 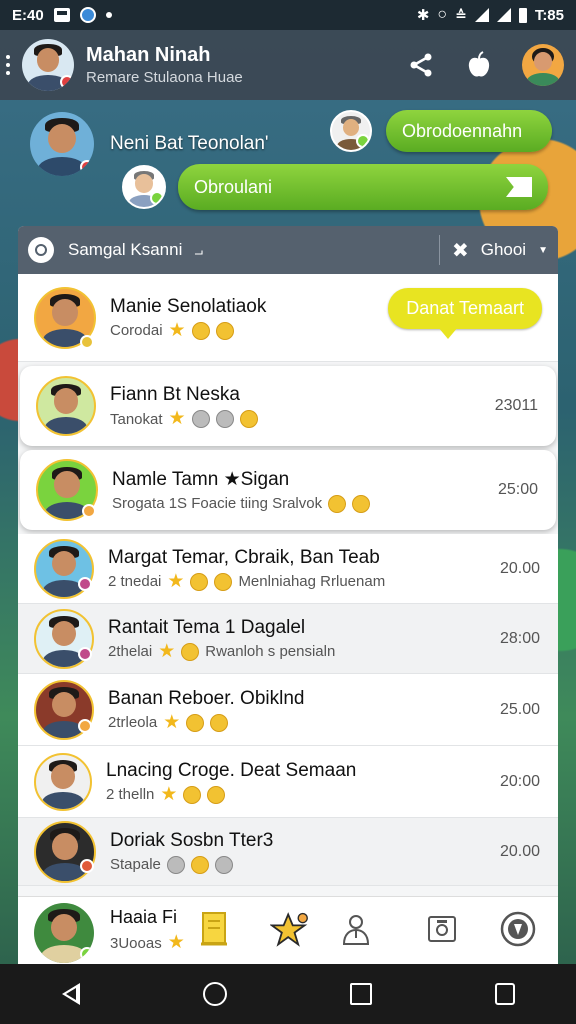 What do you see at coordinates (356, 929) in the screenshot?
I see `contacts-icon` at bounding box center [356, 929].